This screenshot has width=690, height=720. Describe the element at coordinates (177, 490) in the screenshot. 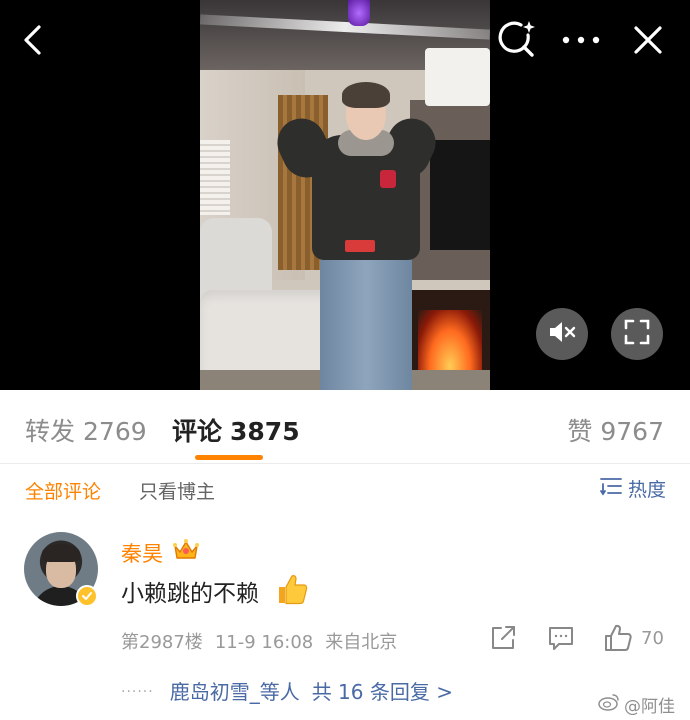

I see `filter-author-only: 只看博主` at that location.